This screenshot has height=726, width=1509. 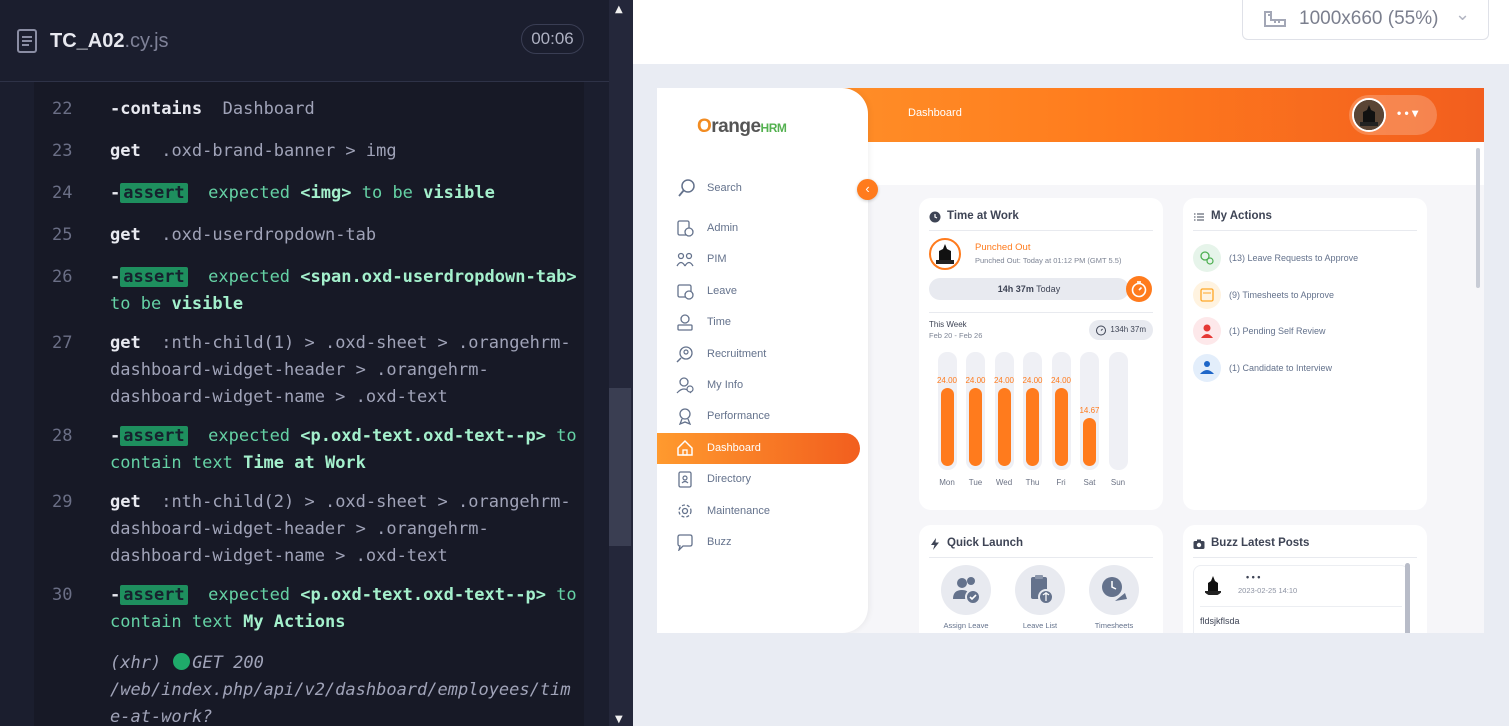 What do you see at coordinates (758, 322) in the screenshot?
I see `sidebar-item-time: Time` at bounding box center [758, 322].